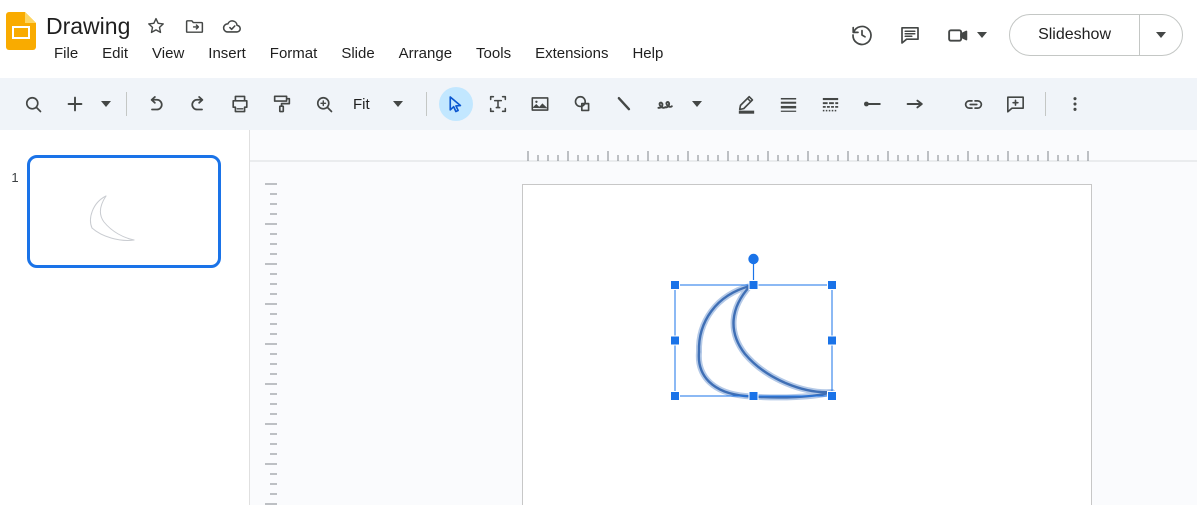 The height and width of the screenshot is (505, 1197). Describe the element at coordinates (498, 104) in the screenshot. I see `text-box-tool` at that location.